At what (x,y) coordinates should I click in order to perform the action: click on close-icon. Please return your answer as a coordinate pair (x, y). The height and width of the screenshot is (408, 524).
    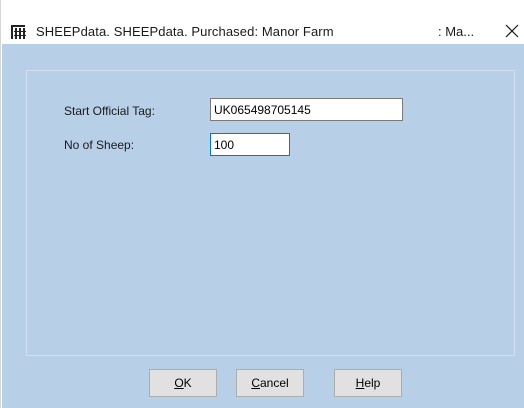
    Looking at the image, I should click on (512, 31).